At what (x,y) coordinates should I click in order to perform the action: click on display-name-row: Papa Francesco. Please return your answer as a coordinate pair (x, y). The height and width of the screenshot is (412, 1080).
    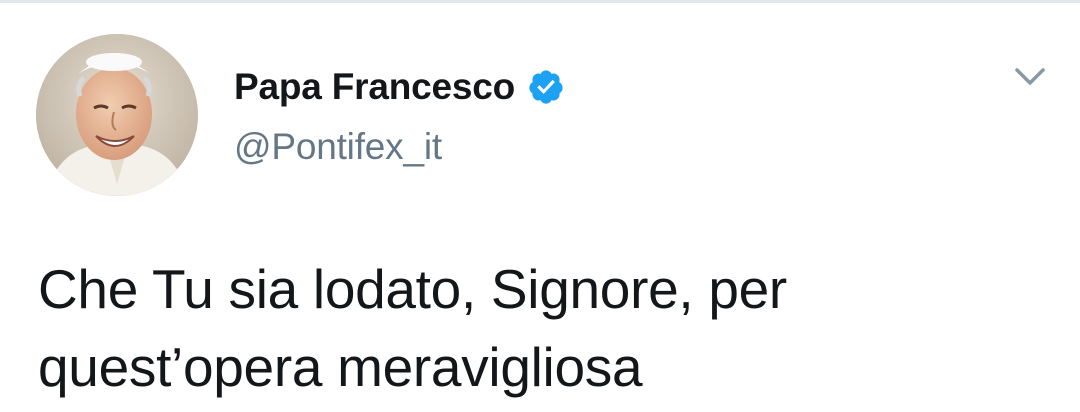
    Looking at the image, I should click on (399, 87).